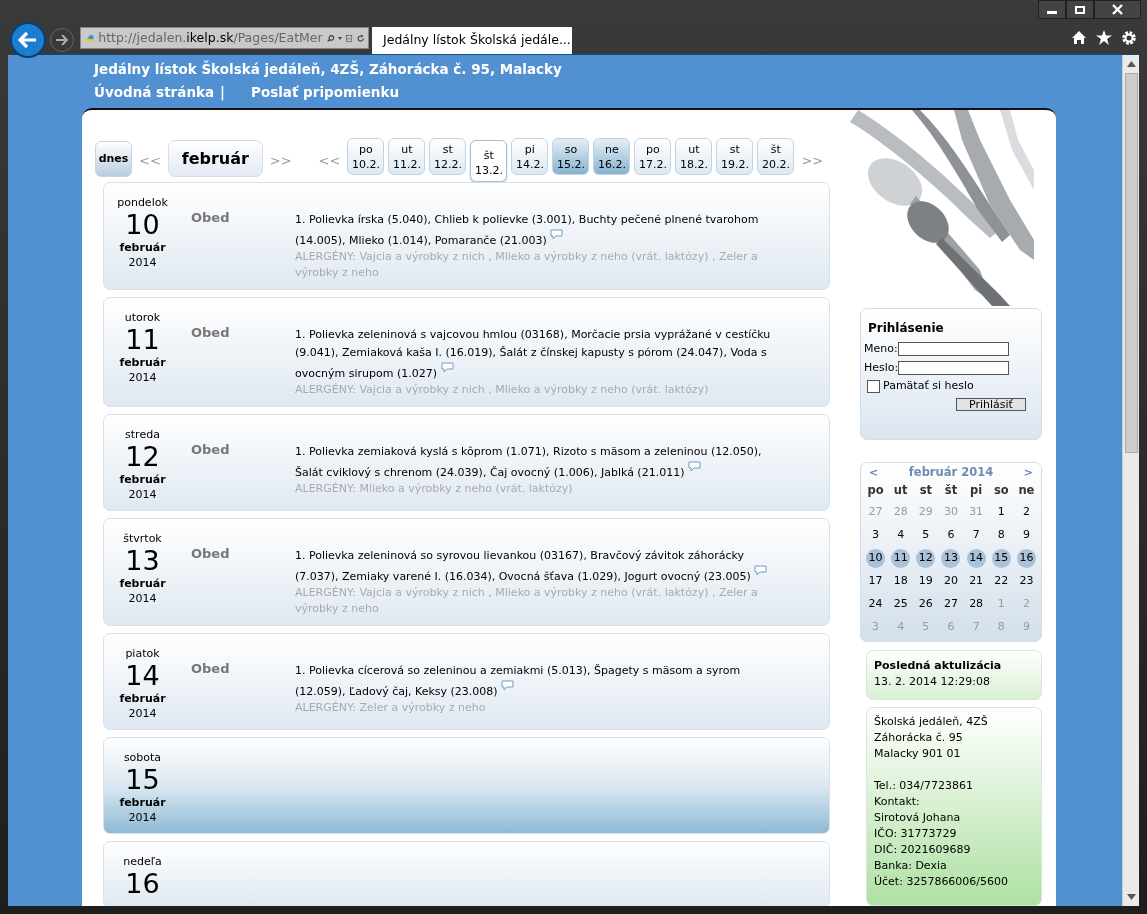  I want to click on calendar-day: 24, so click(876, 605).